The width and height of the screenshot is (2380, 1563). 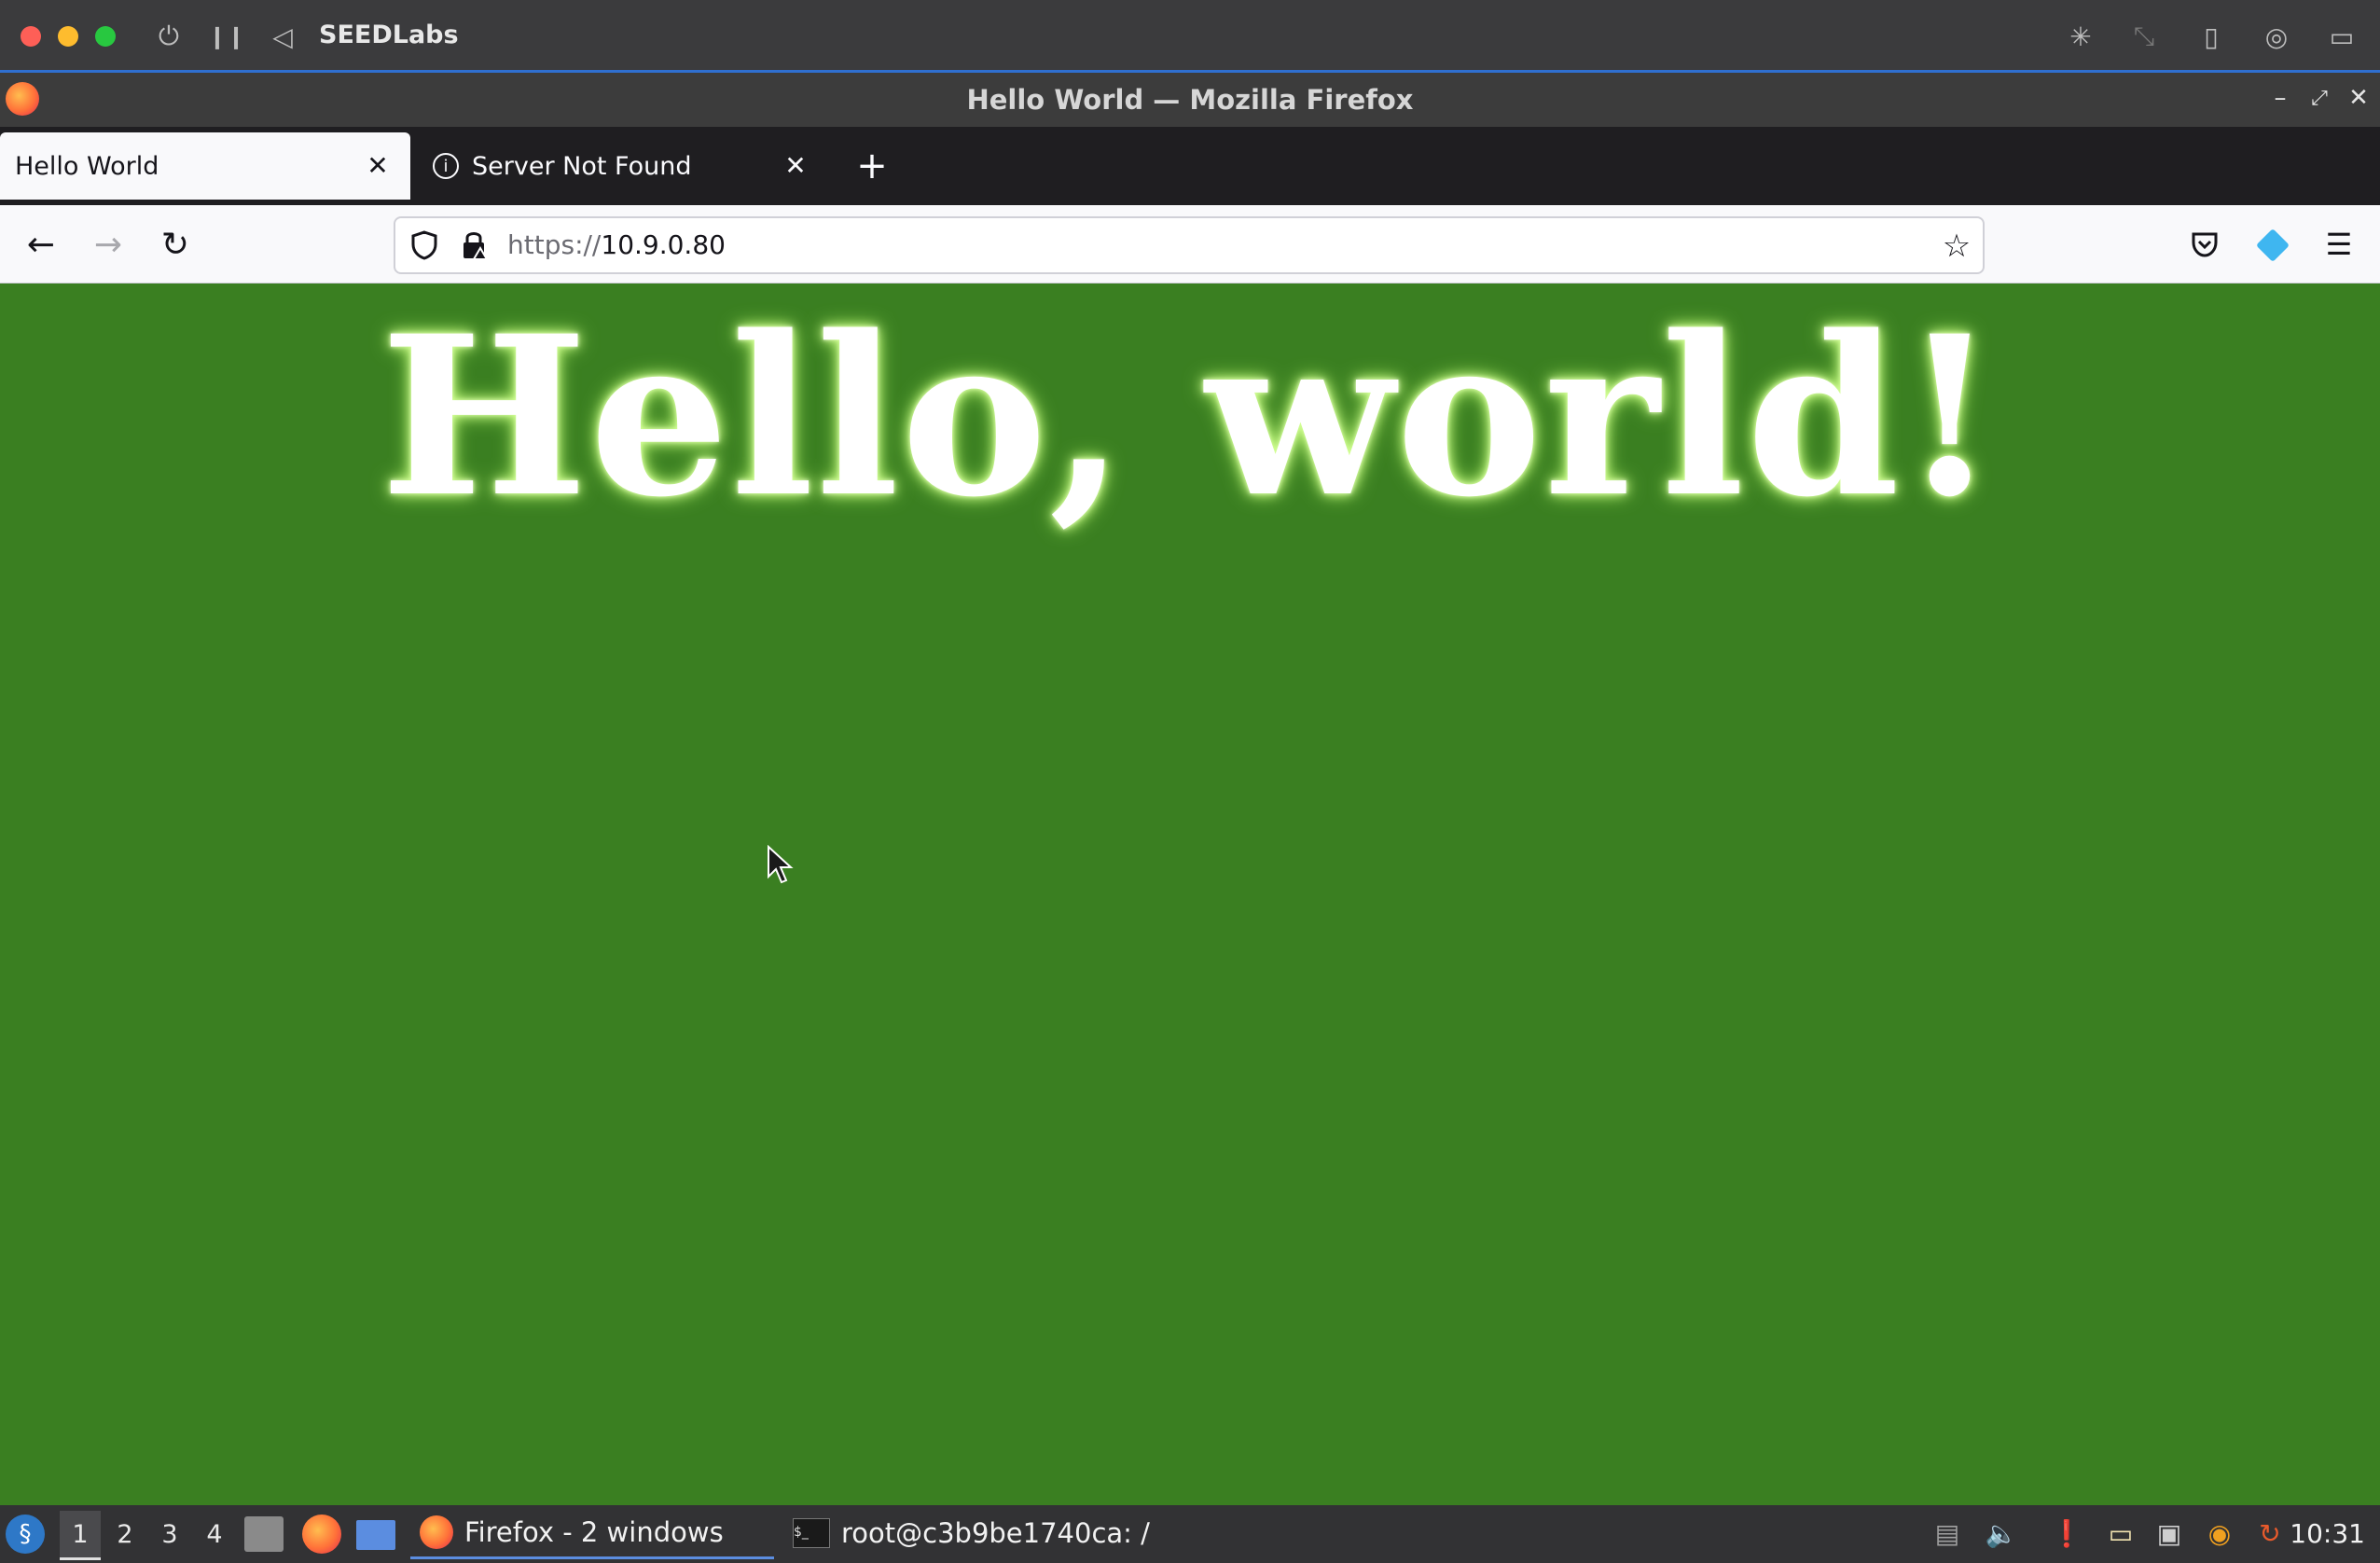 What do you see at coordinates (2341, 36) in the screenshot?
I see `folder-icon: ▭` at bounding box center [2341, 36].